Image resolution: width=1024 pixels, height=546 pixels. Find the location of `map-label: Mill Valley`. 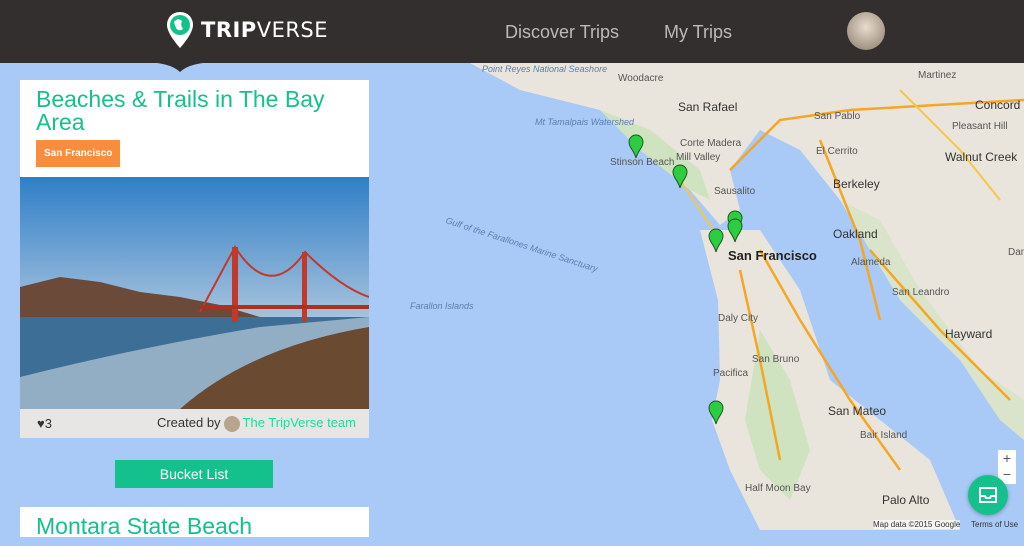

map-label: Mill Valley is located at coordinates (698, 157).